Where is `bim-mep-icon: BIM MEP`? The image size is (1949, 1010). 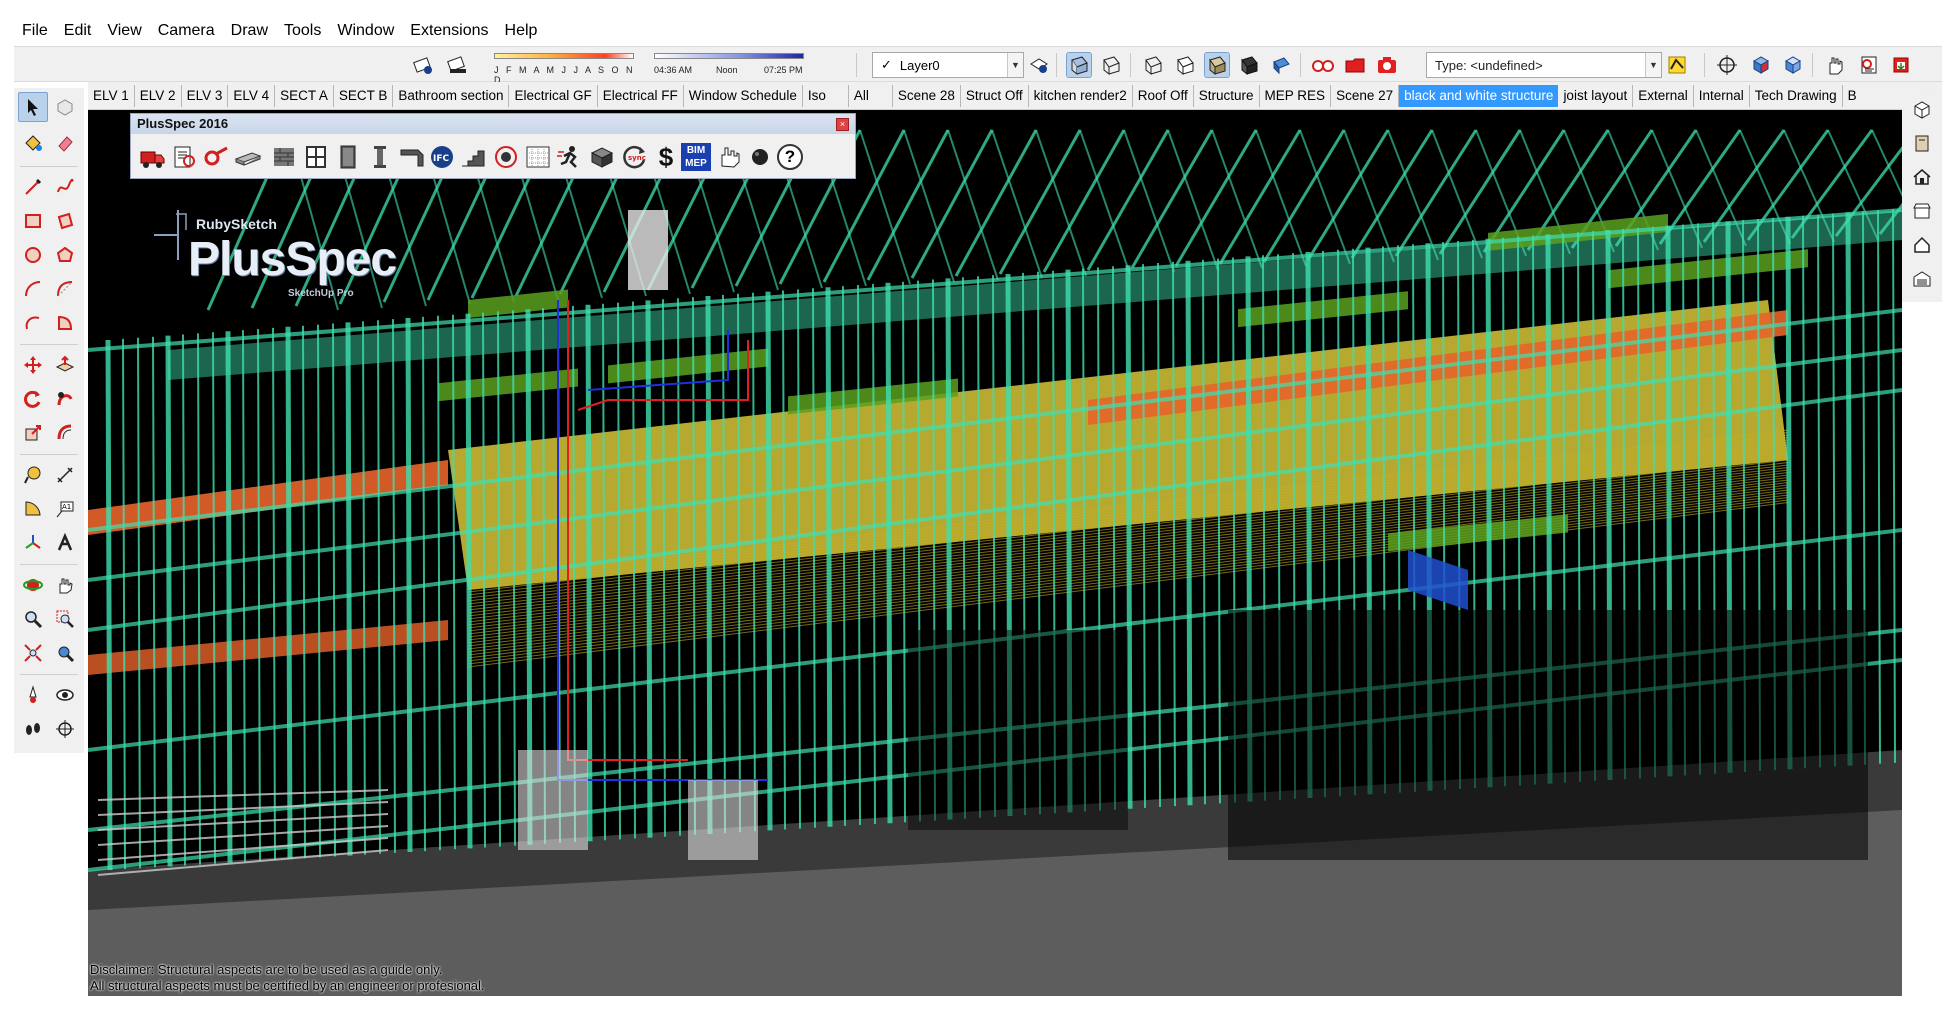 bim-mep-icon: BIM MEP is located at coordinates (696, 157).